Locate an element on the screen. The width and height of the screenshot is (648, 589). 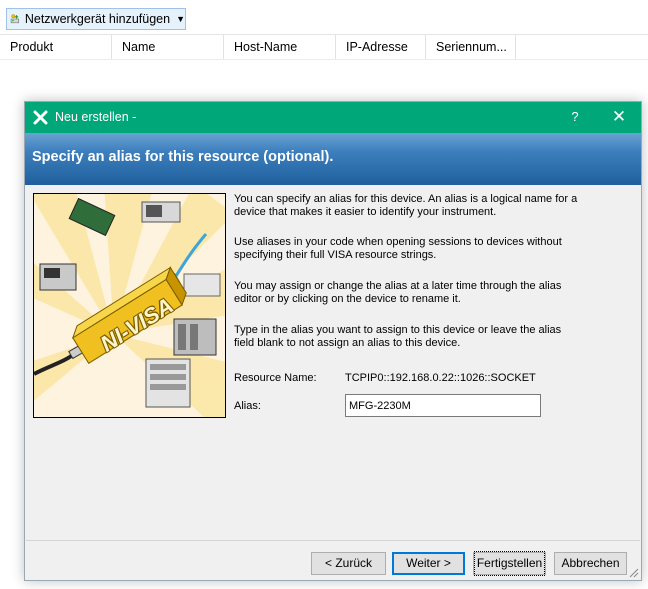
next-button: Weiter > is located at coordinates (428, 563).